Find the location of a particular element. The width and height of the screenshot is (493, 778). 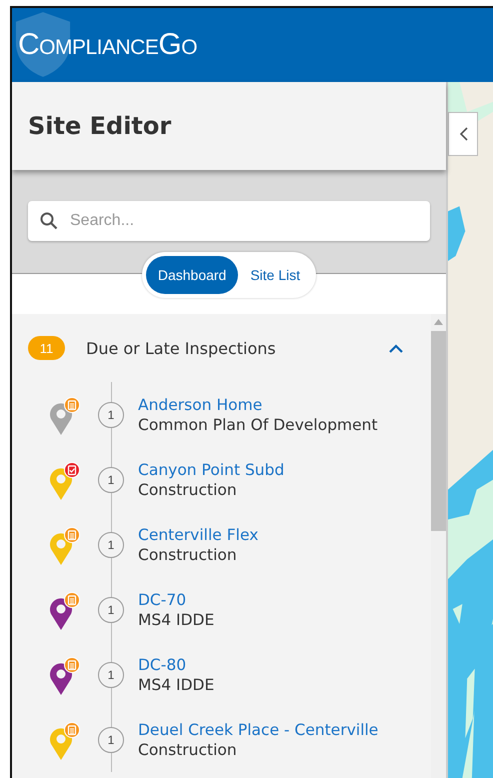

app-logo: ComplianceGo is located at coordinates (108, 45).